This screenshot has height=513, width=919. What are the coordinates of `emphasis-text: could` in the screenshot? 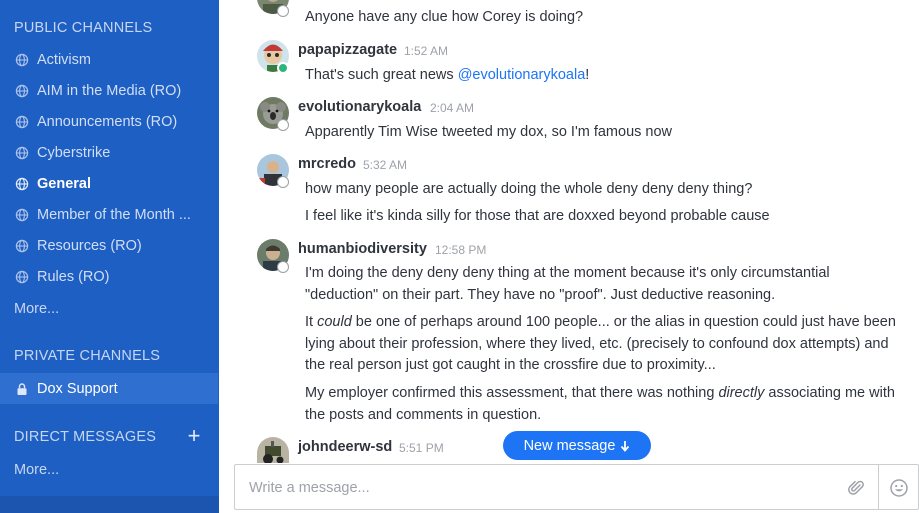 It's located at (334, 322).